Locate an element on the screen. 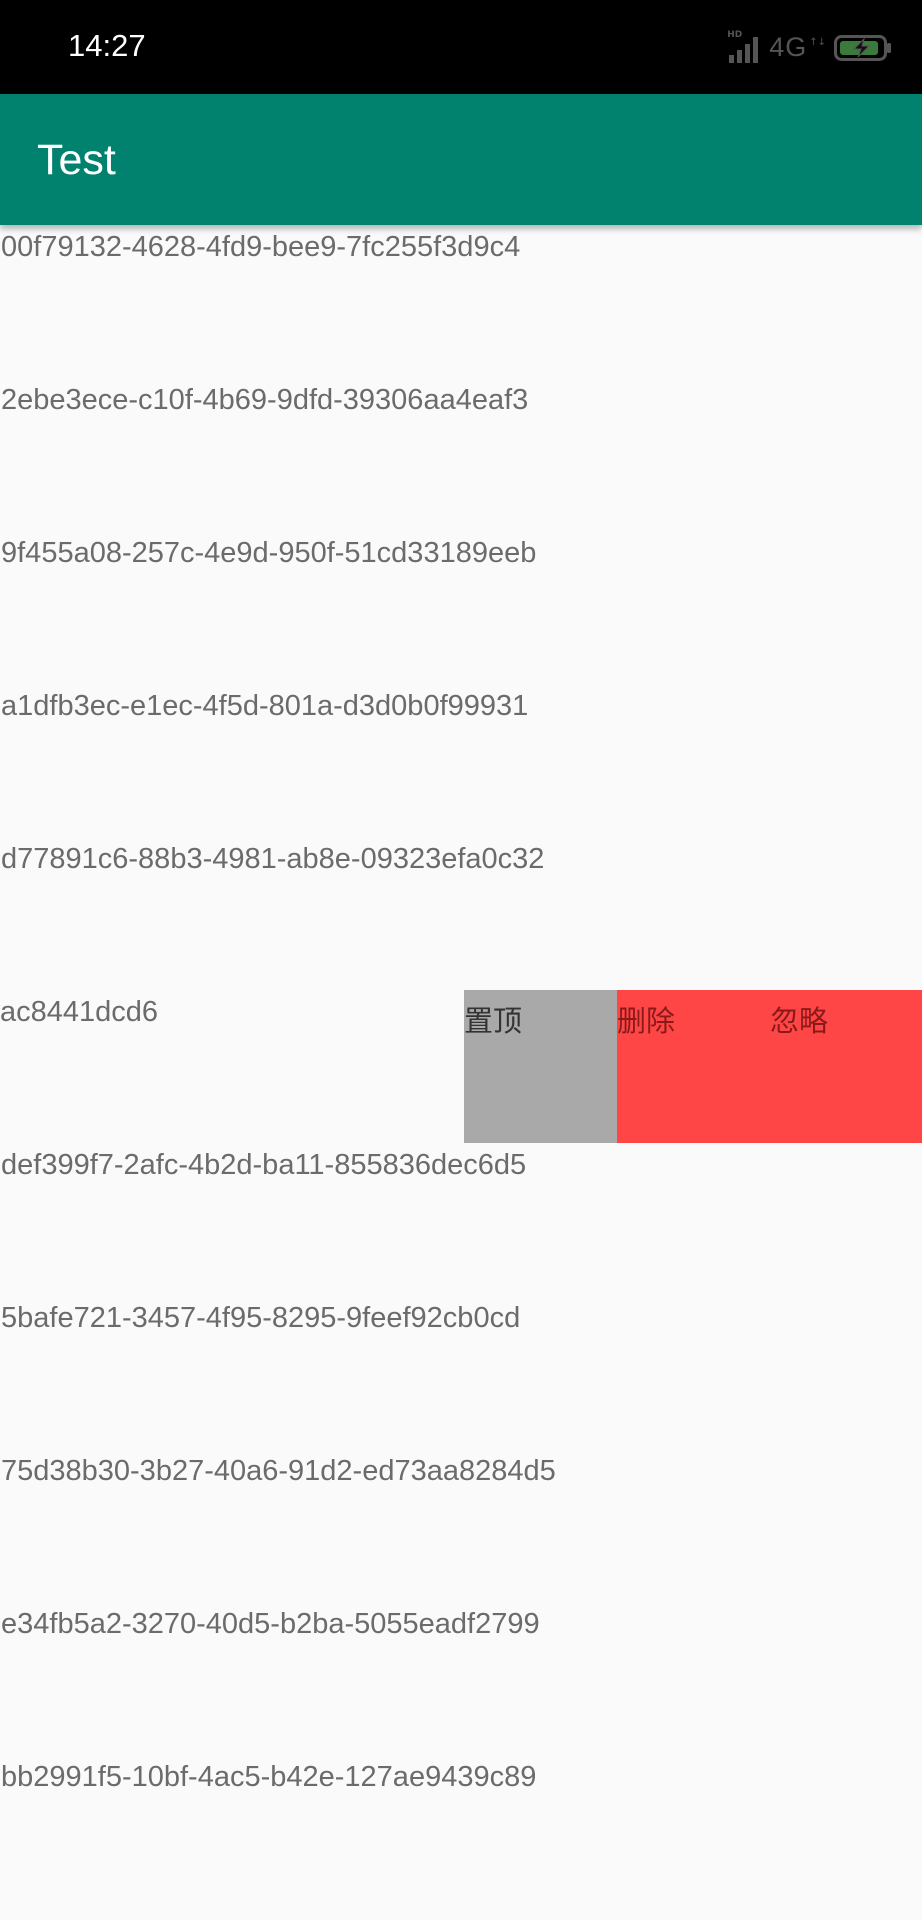  delete-button: 删除 is located at coordinates (693, 1066).